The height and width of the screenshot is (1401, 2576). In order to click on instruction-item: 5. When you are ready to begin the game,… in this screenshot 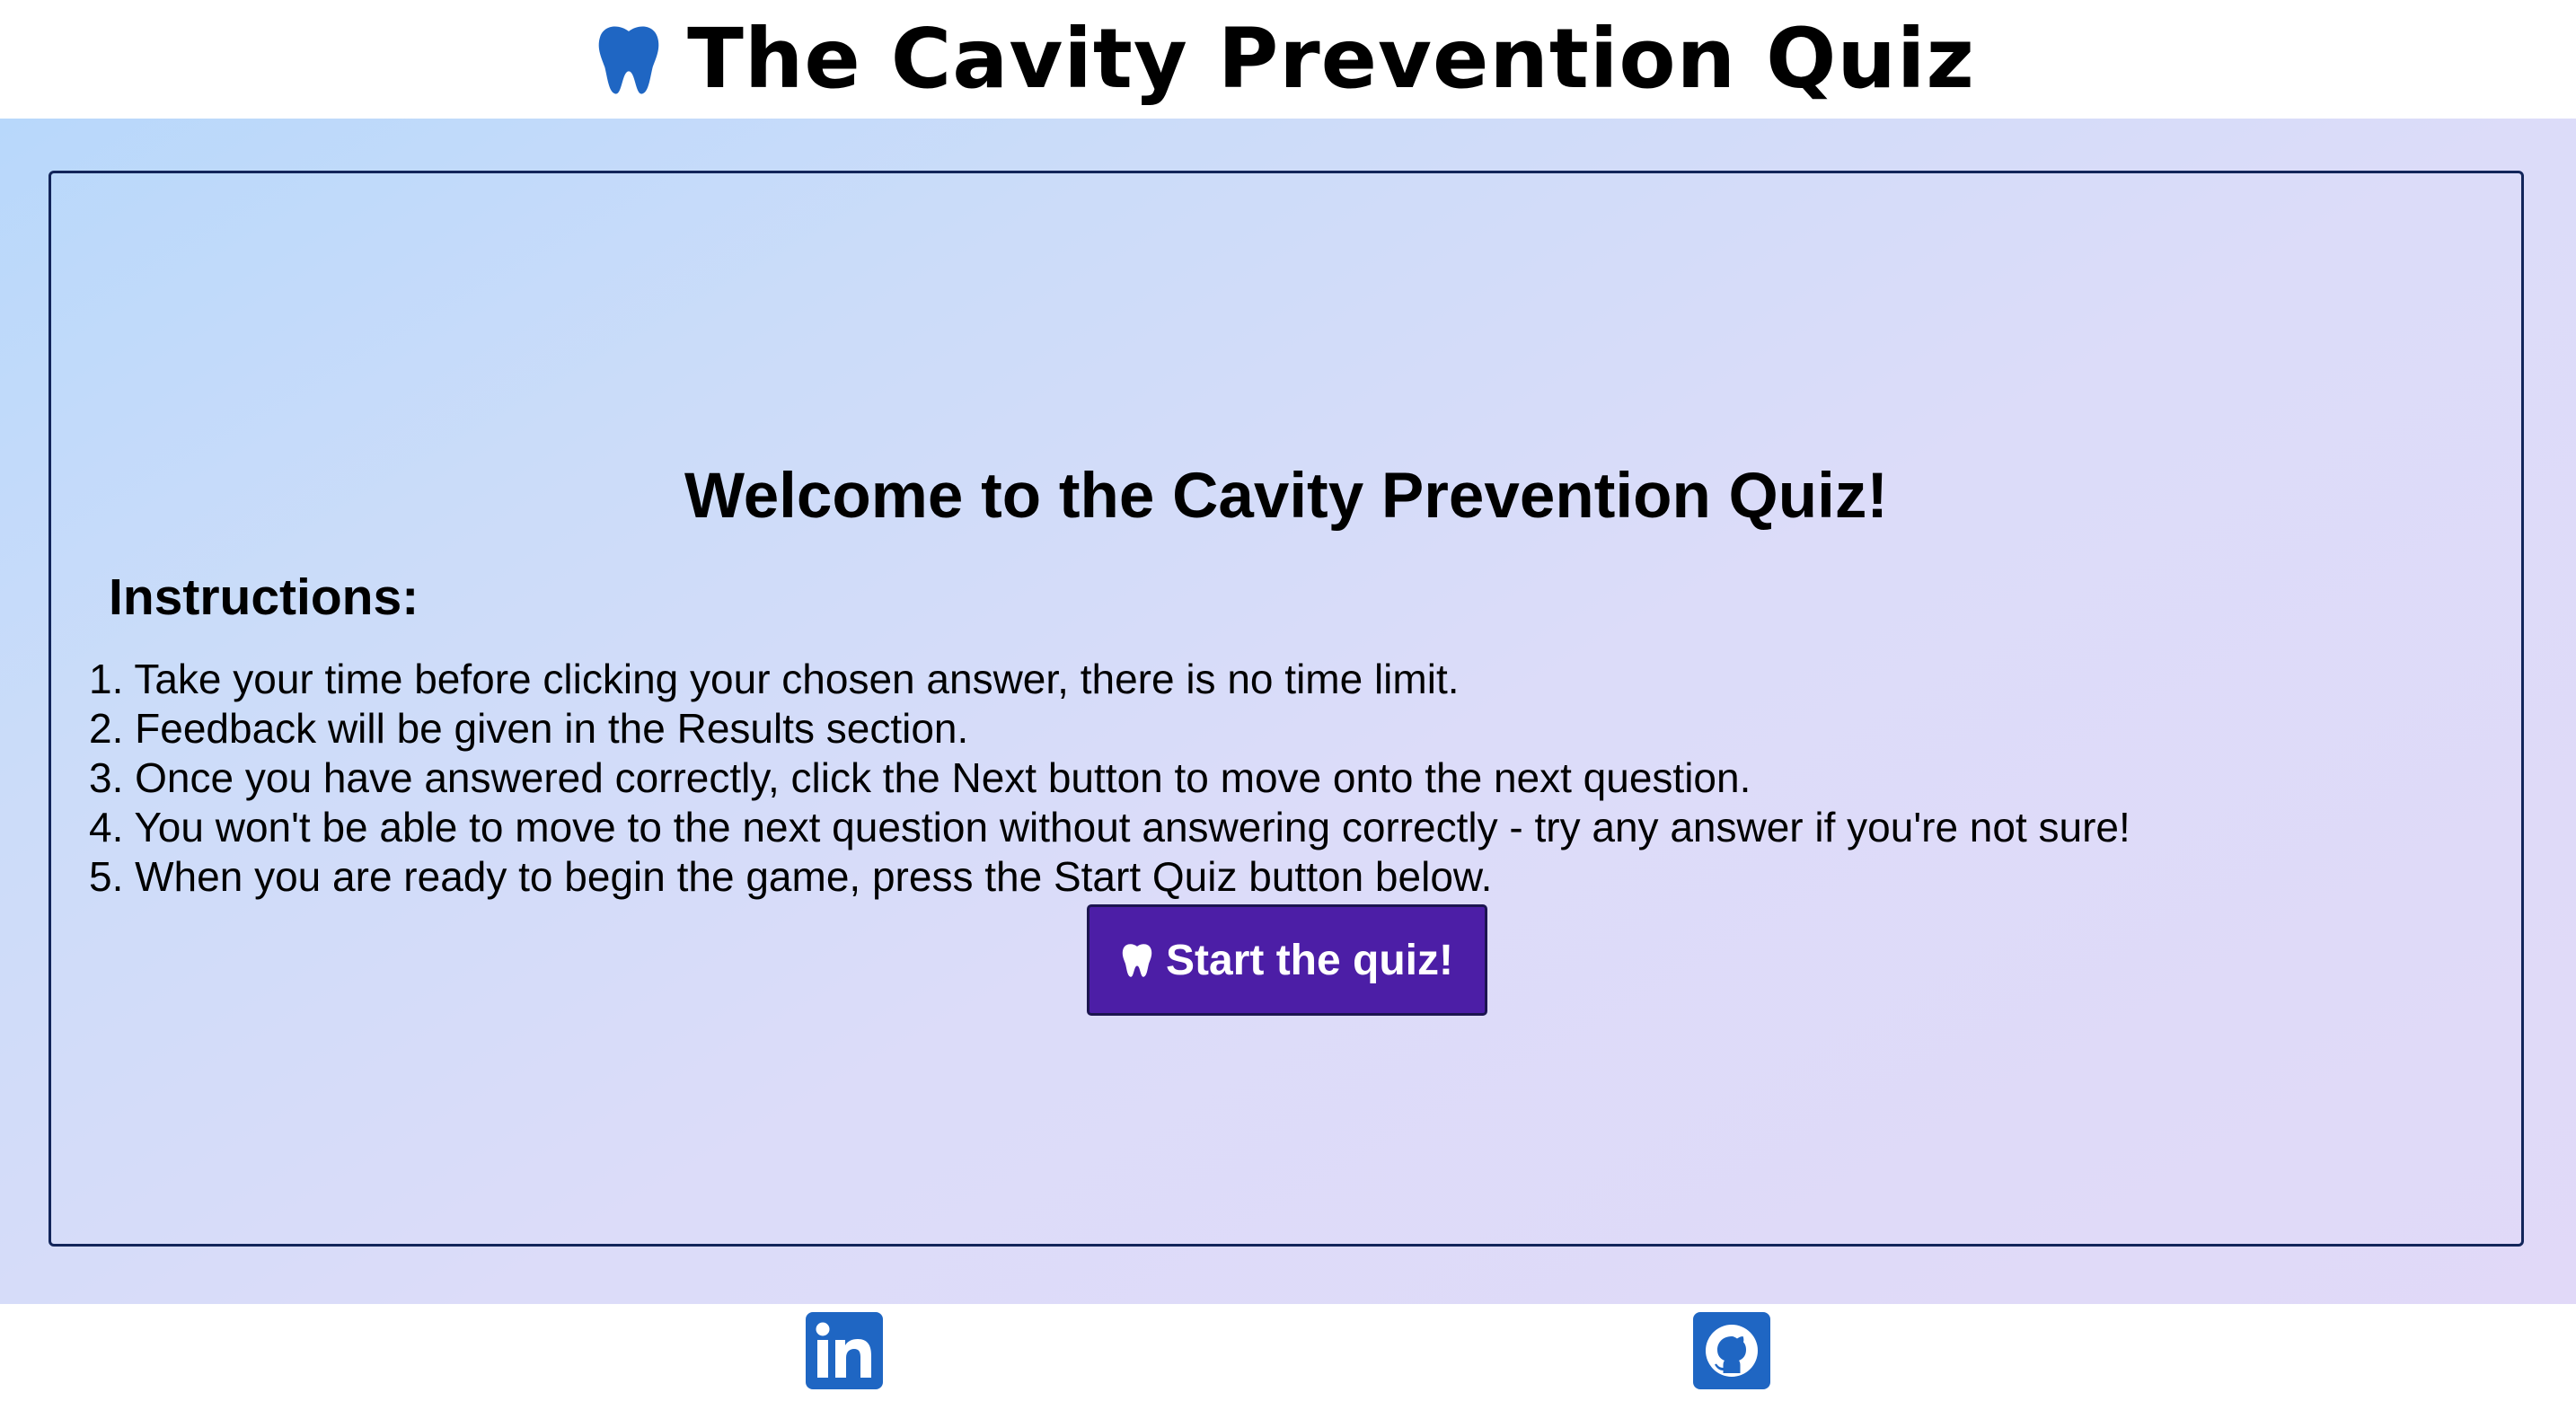, I will do `click(791, 876)`.